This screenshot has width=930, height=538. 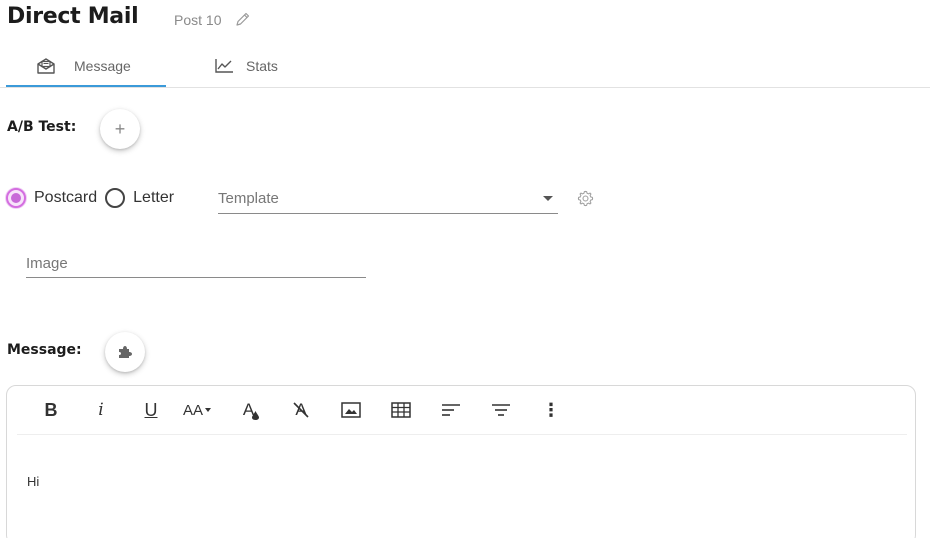 I want to click on dropdown-caret-icon, so click(x=548, y=198).